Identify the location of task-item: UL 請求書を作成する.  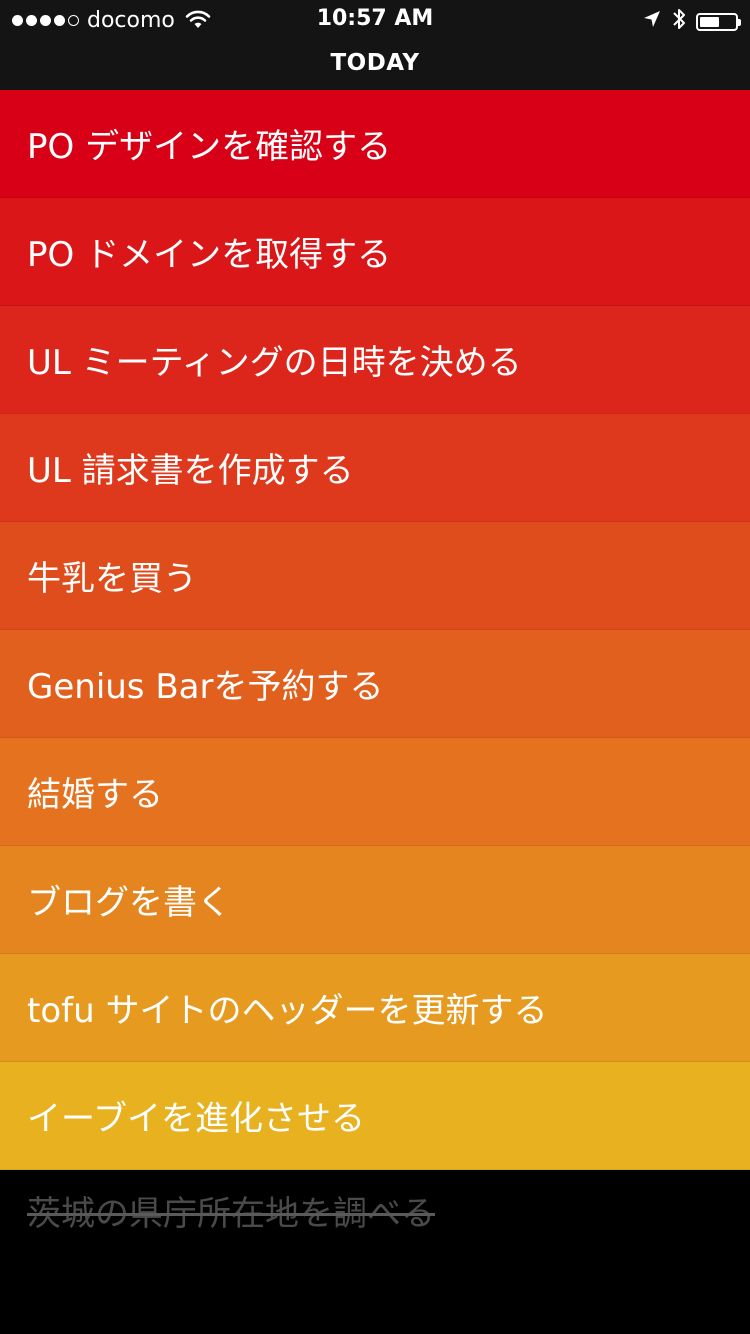
(375, 468).